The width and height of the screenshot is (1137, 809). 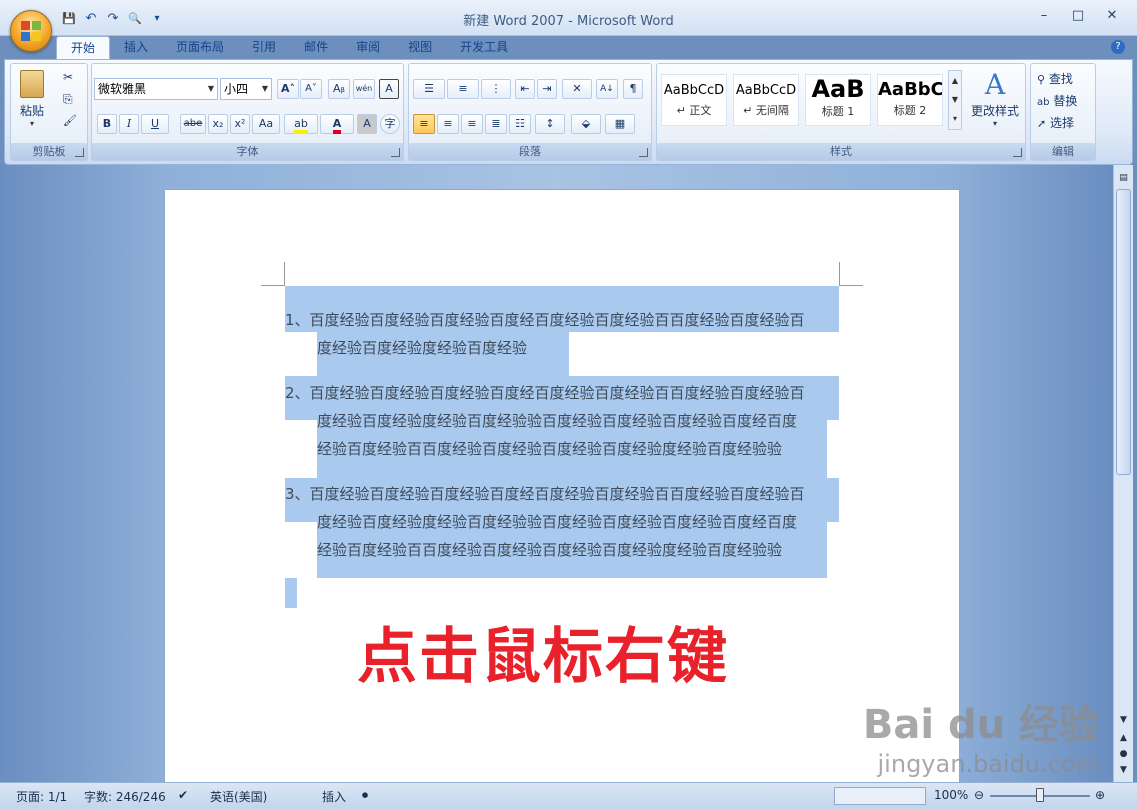 I want to click on change-styles-button: A 更改样式 ▾, so click(x=995, y=103).